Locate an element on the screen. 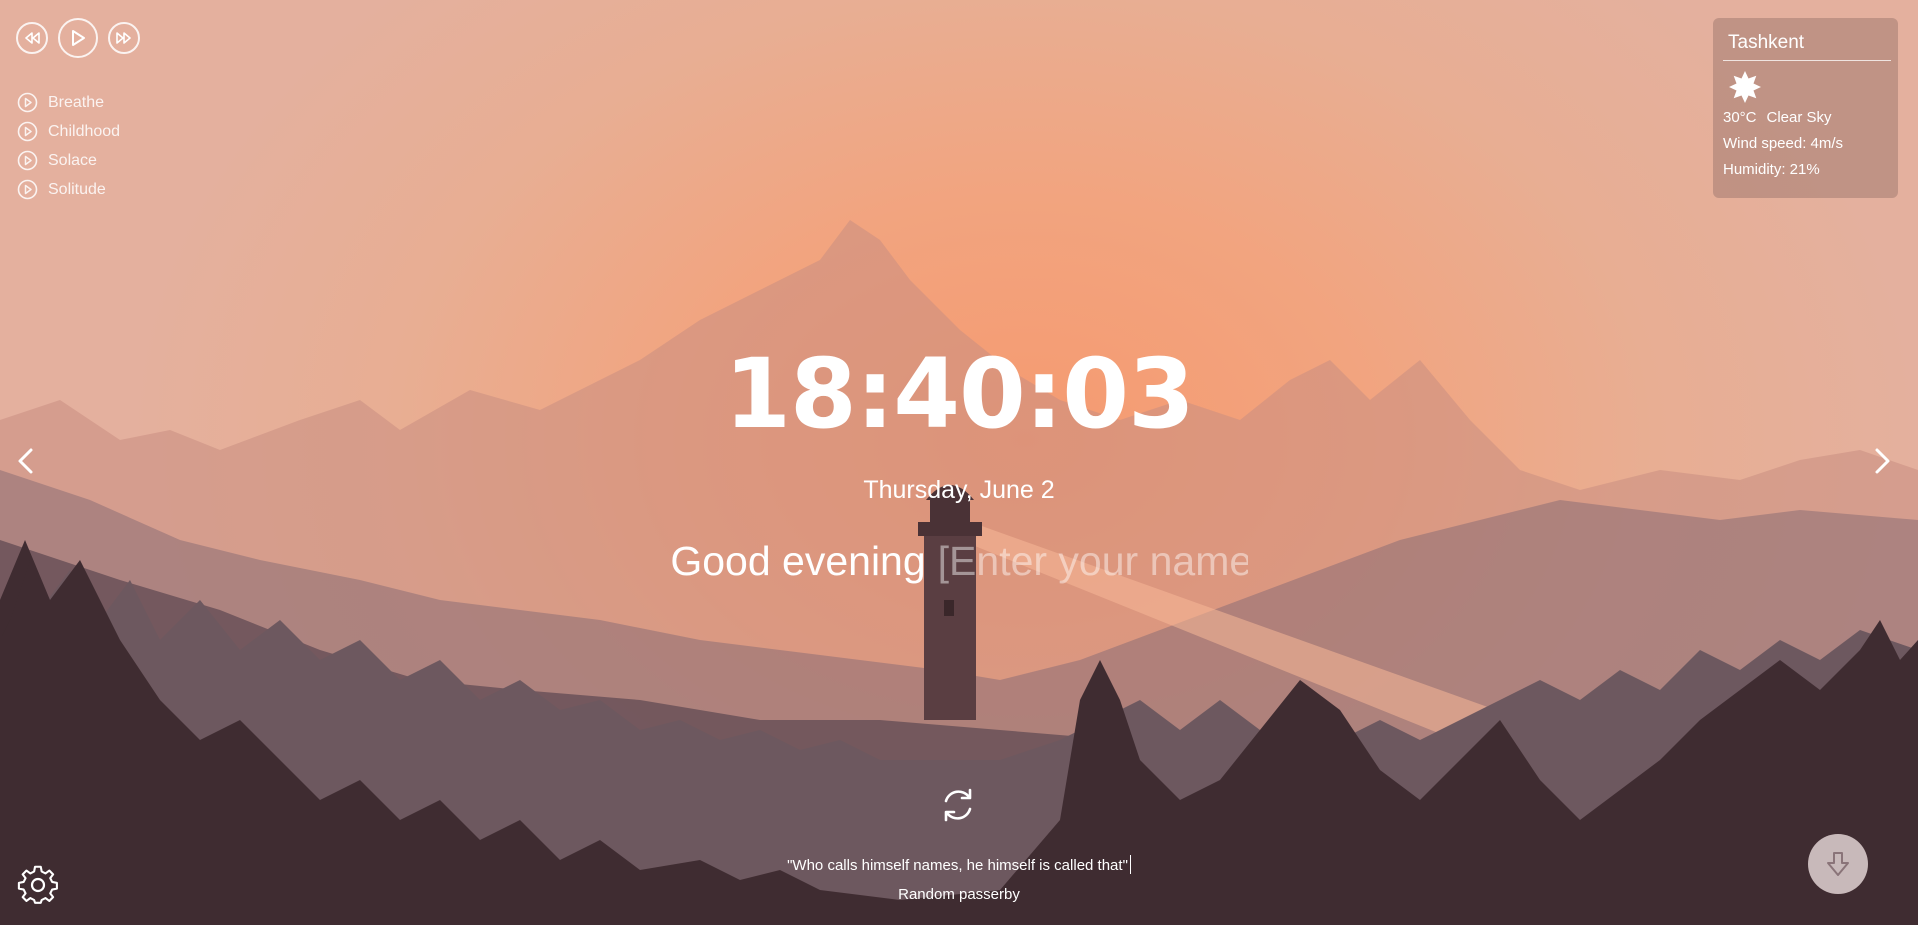 This screenshot has height=925, width=1918. quote-author: Random passerby is located at coordinates (959, 894).